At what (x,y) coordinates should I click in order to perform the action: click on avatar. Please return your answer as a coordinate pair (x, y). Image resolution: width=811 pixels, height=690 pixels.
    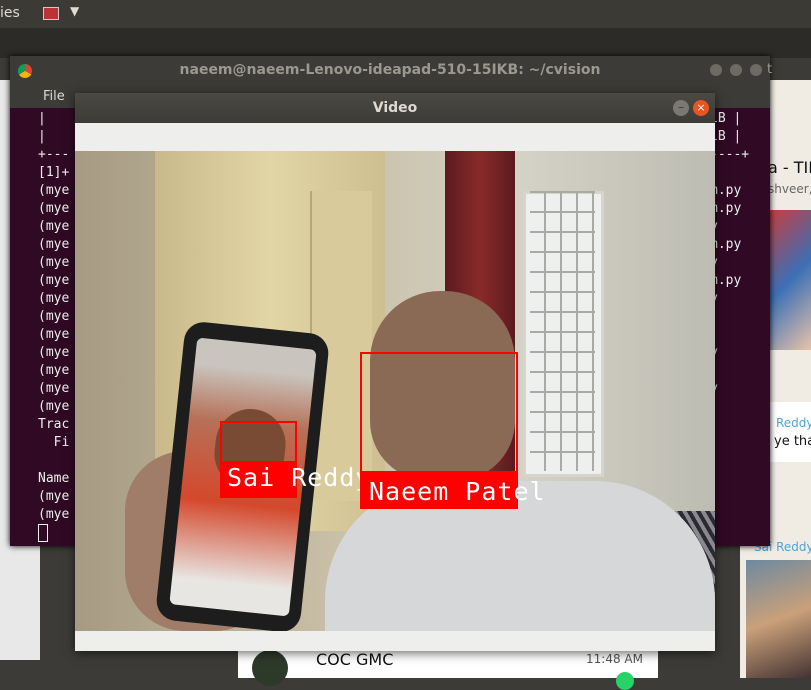
    Looking at the image, I should click on (270, 668).